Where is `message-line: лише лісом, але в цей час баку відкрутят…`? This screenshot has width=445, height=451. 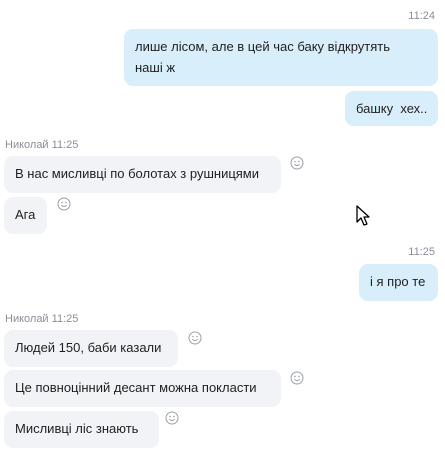
message-line: лише лісом, але в цей час баку відкрутят… is located at coordinates (263, 46).